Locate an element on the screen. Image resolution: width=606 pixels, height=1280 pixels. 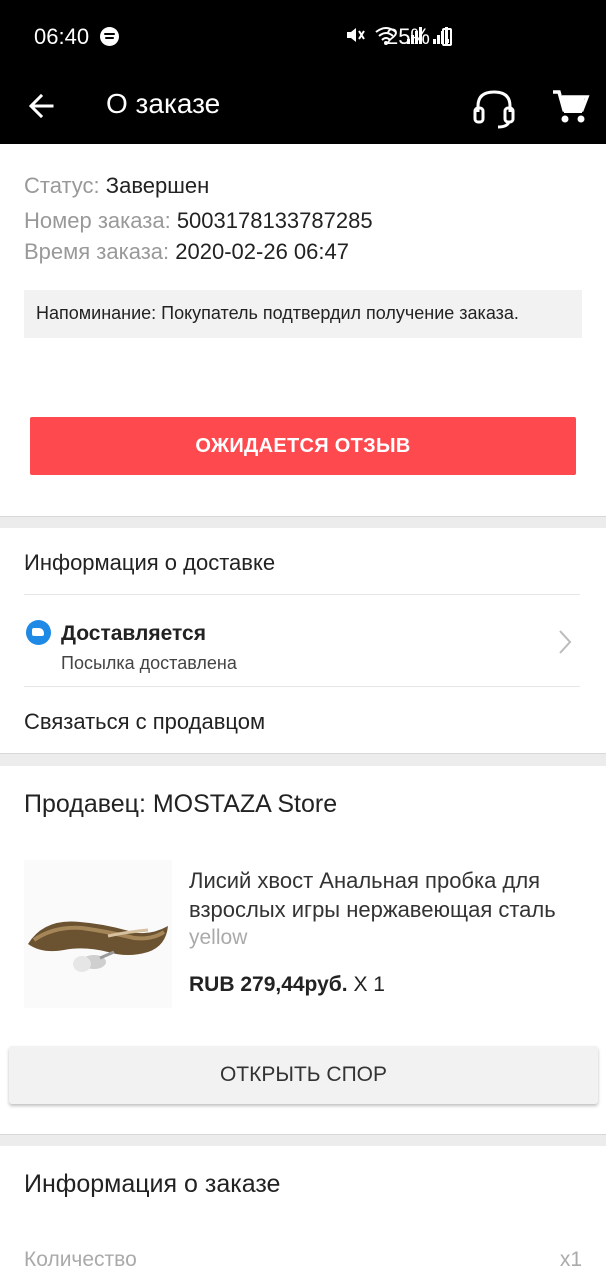
mute-icon is located at coordinates (356, 35).